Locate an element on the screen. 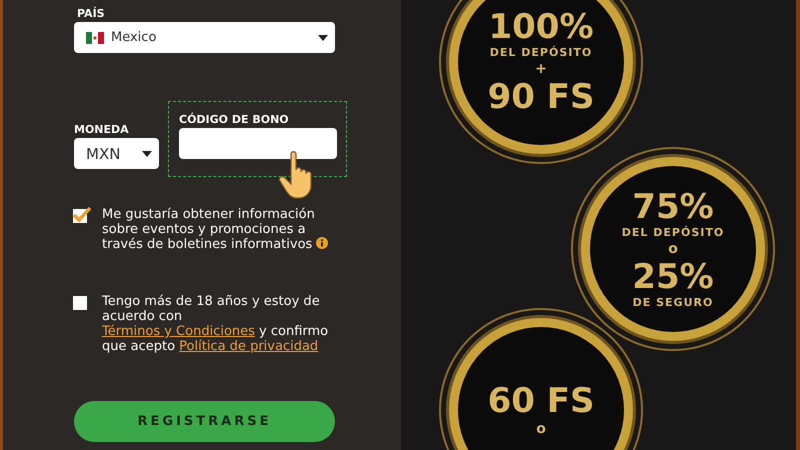 The image size is (800, 450). currency-select: MXN is located at coordinates (116, 153).